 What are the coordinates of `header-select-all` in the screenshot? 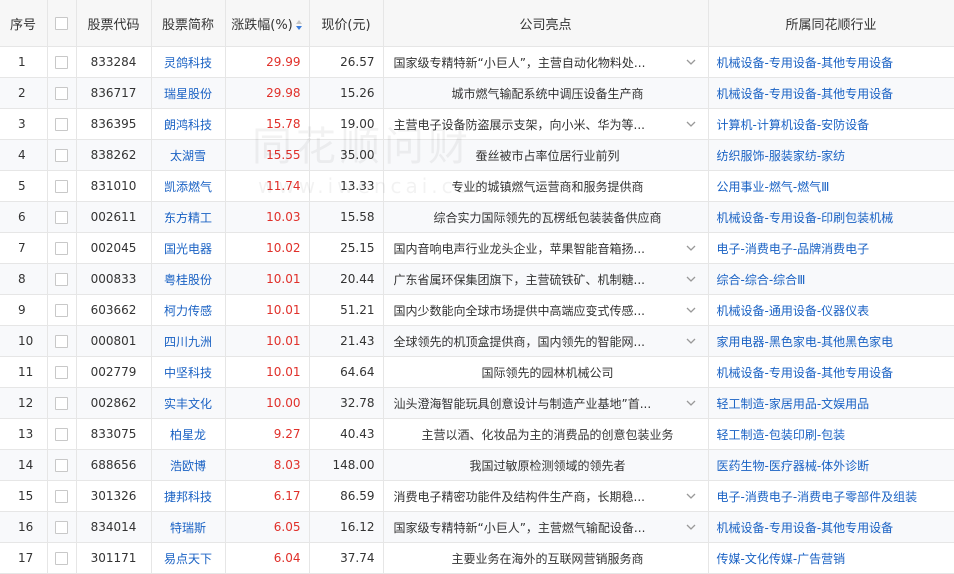 It's located at (62, 23).